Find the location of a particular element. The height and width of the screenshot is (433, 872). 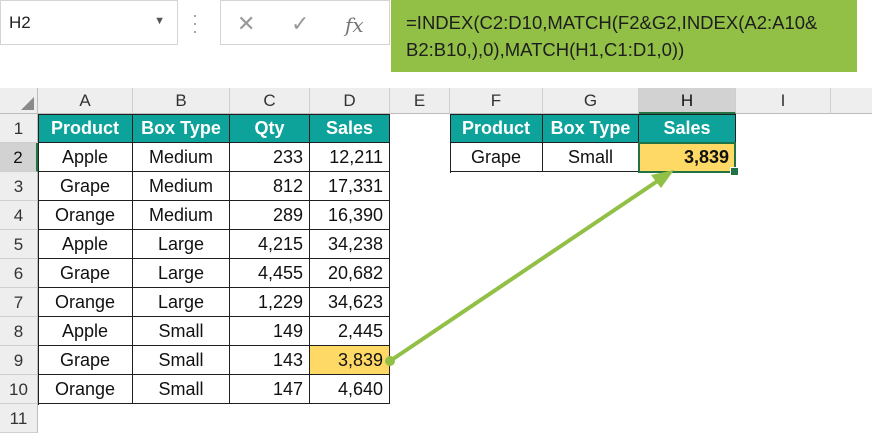

cancel-icon: ✕ is located at coordinates (246, 24).